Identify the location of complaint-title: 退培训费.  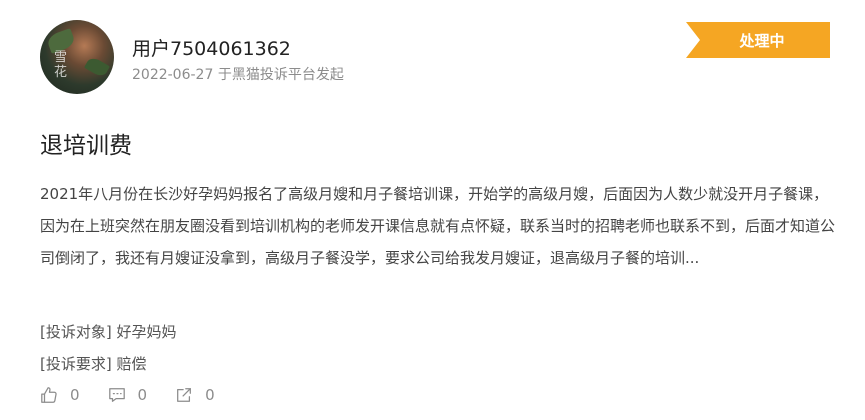
(86, 143).